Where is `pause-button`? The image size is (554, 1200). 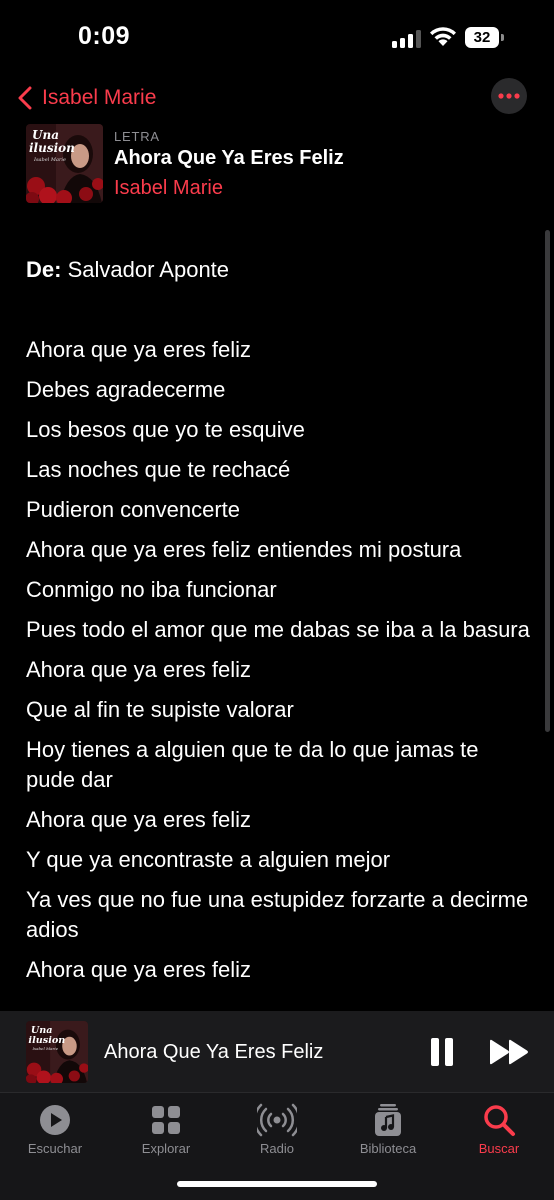
pause-button is located at coordinates (442, 1052).